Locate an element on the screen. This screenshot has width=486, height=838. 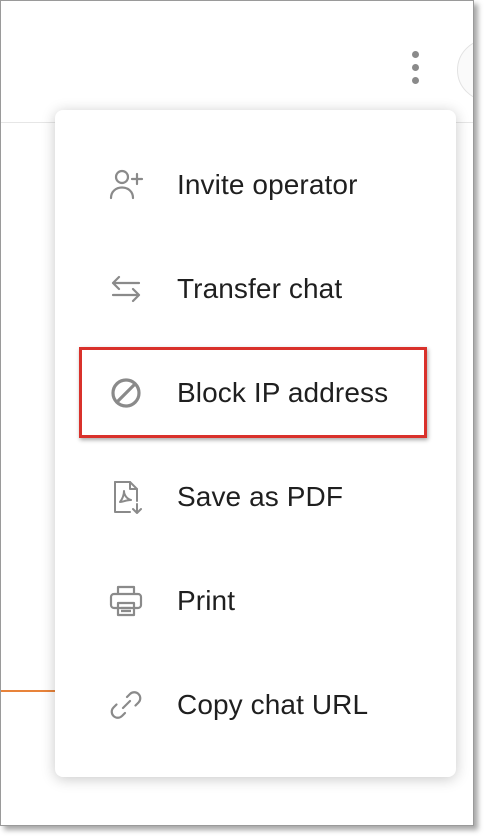
printer-icon is located at coordinates (126, 601).